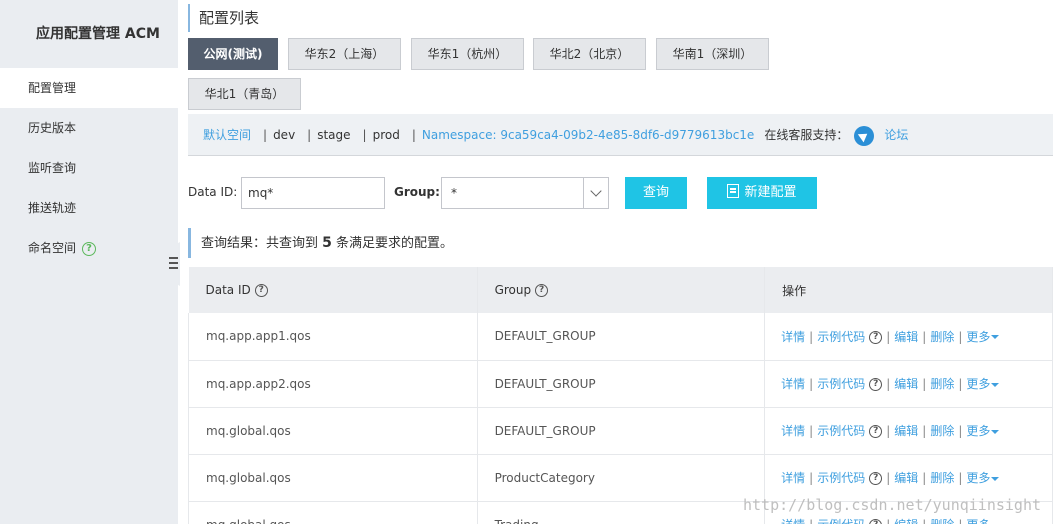 The height and width of the screenshot is (524, 1053). I want to click on region-tab-north2-beijing: 华北2（北京）, so click(589, 54).